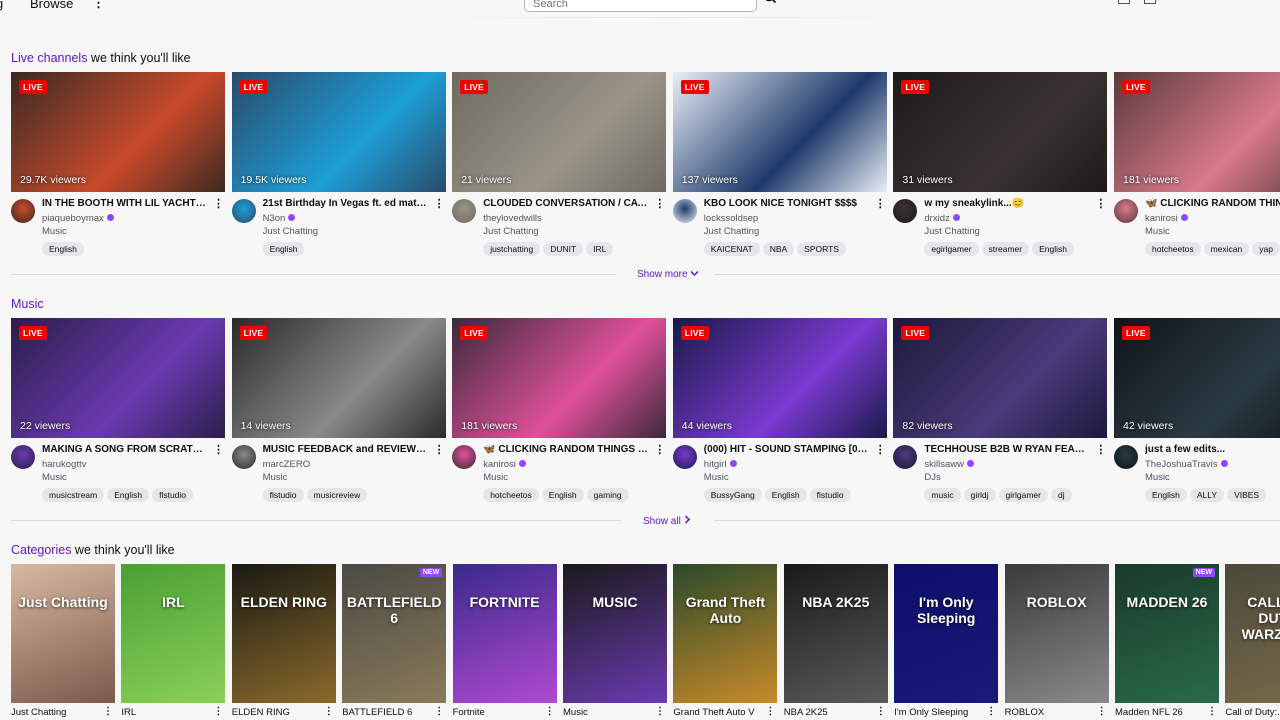 The height and width of the screenshot is (720, 1280). What do you see at coordinates (118, 132) in the screenshot?
I see `stream-thumbnail: LIVE 29.7K viewers` at bounding box center [118, 132].